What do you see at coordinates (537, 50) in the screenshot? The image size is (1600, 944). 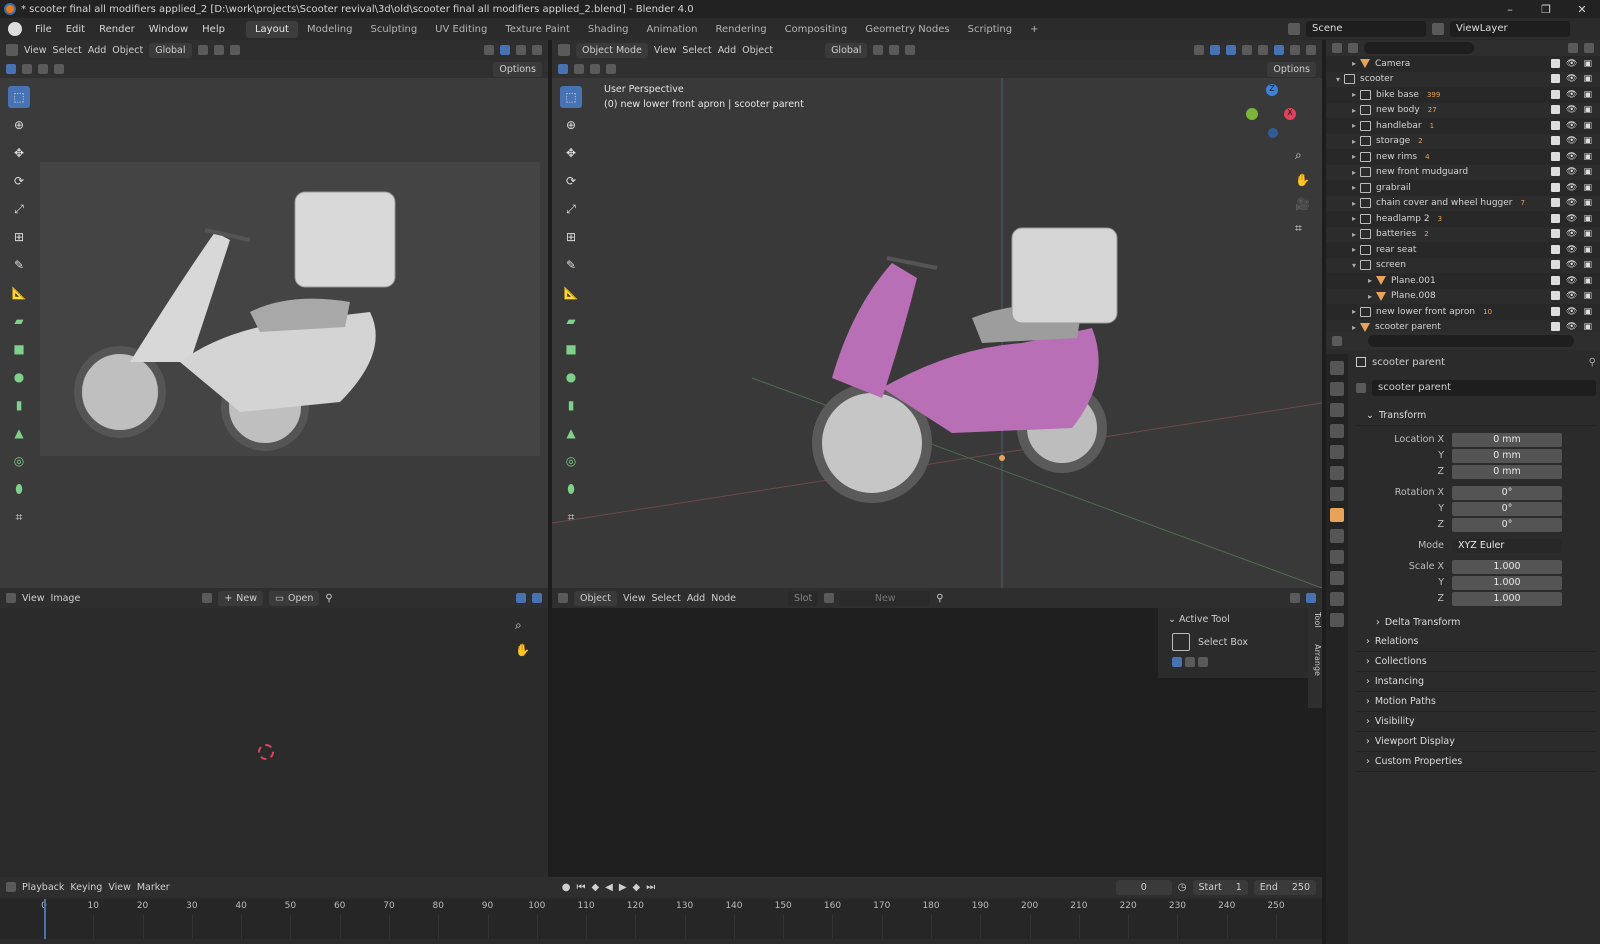 I see `rendered-shading-icon` at bounding box center [537, 50].